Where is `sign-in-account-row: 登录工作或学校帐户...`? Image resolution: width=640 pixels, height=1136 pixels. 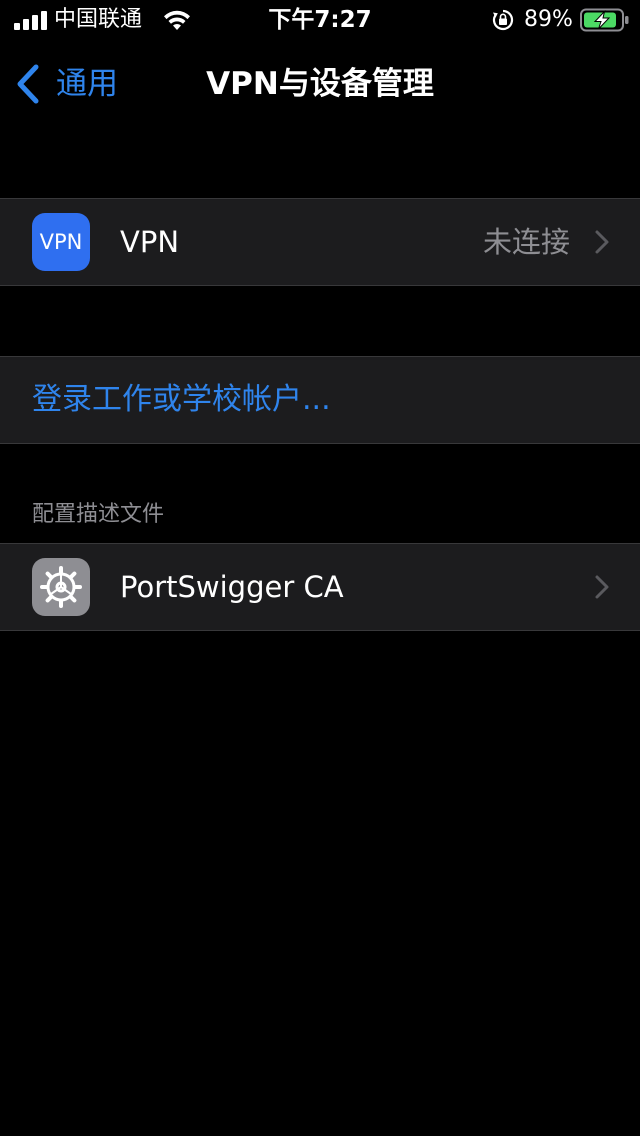
sign-in-account-row: 登录工作或学校帐户... is located at coordinates (320, 400).